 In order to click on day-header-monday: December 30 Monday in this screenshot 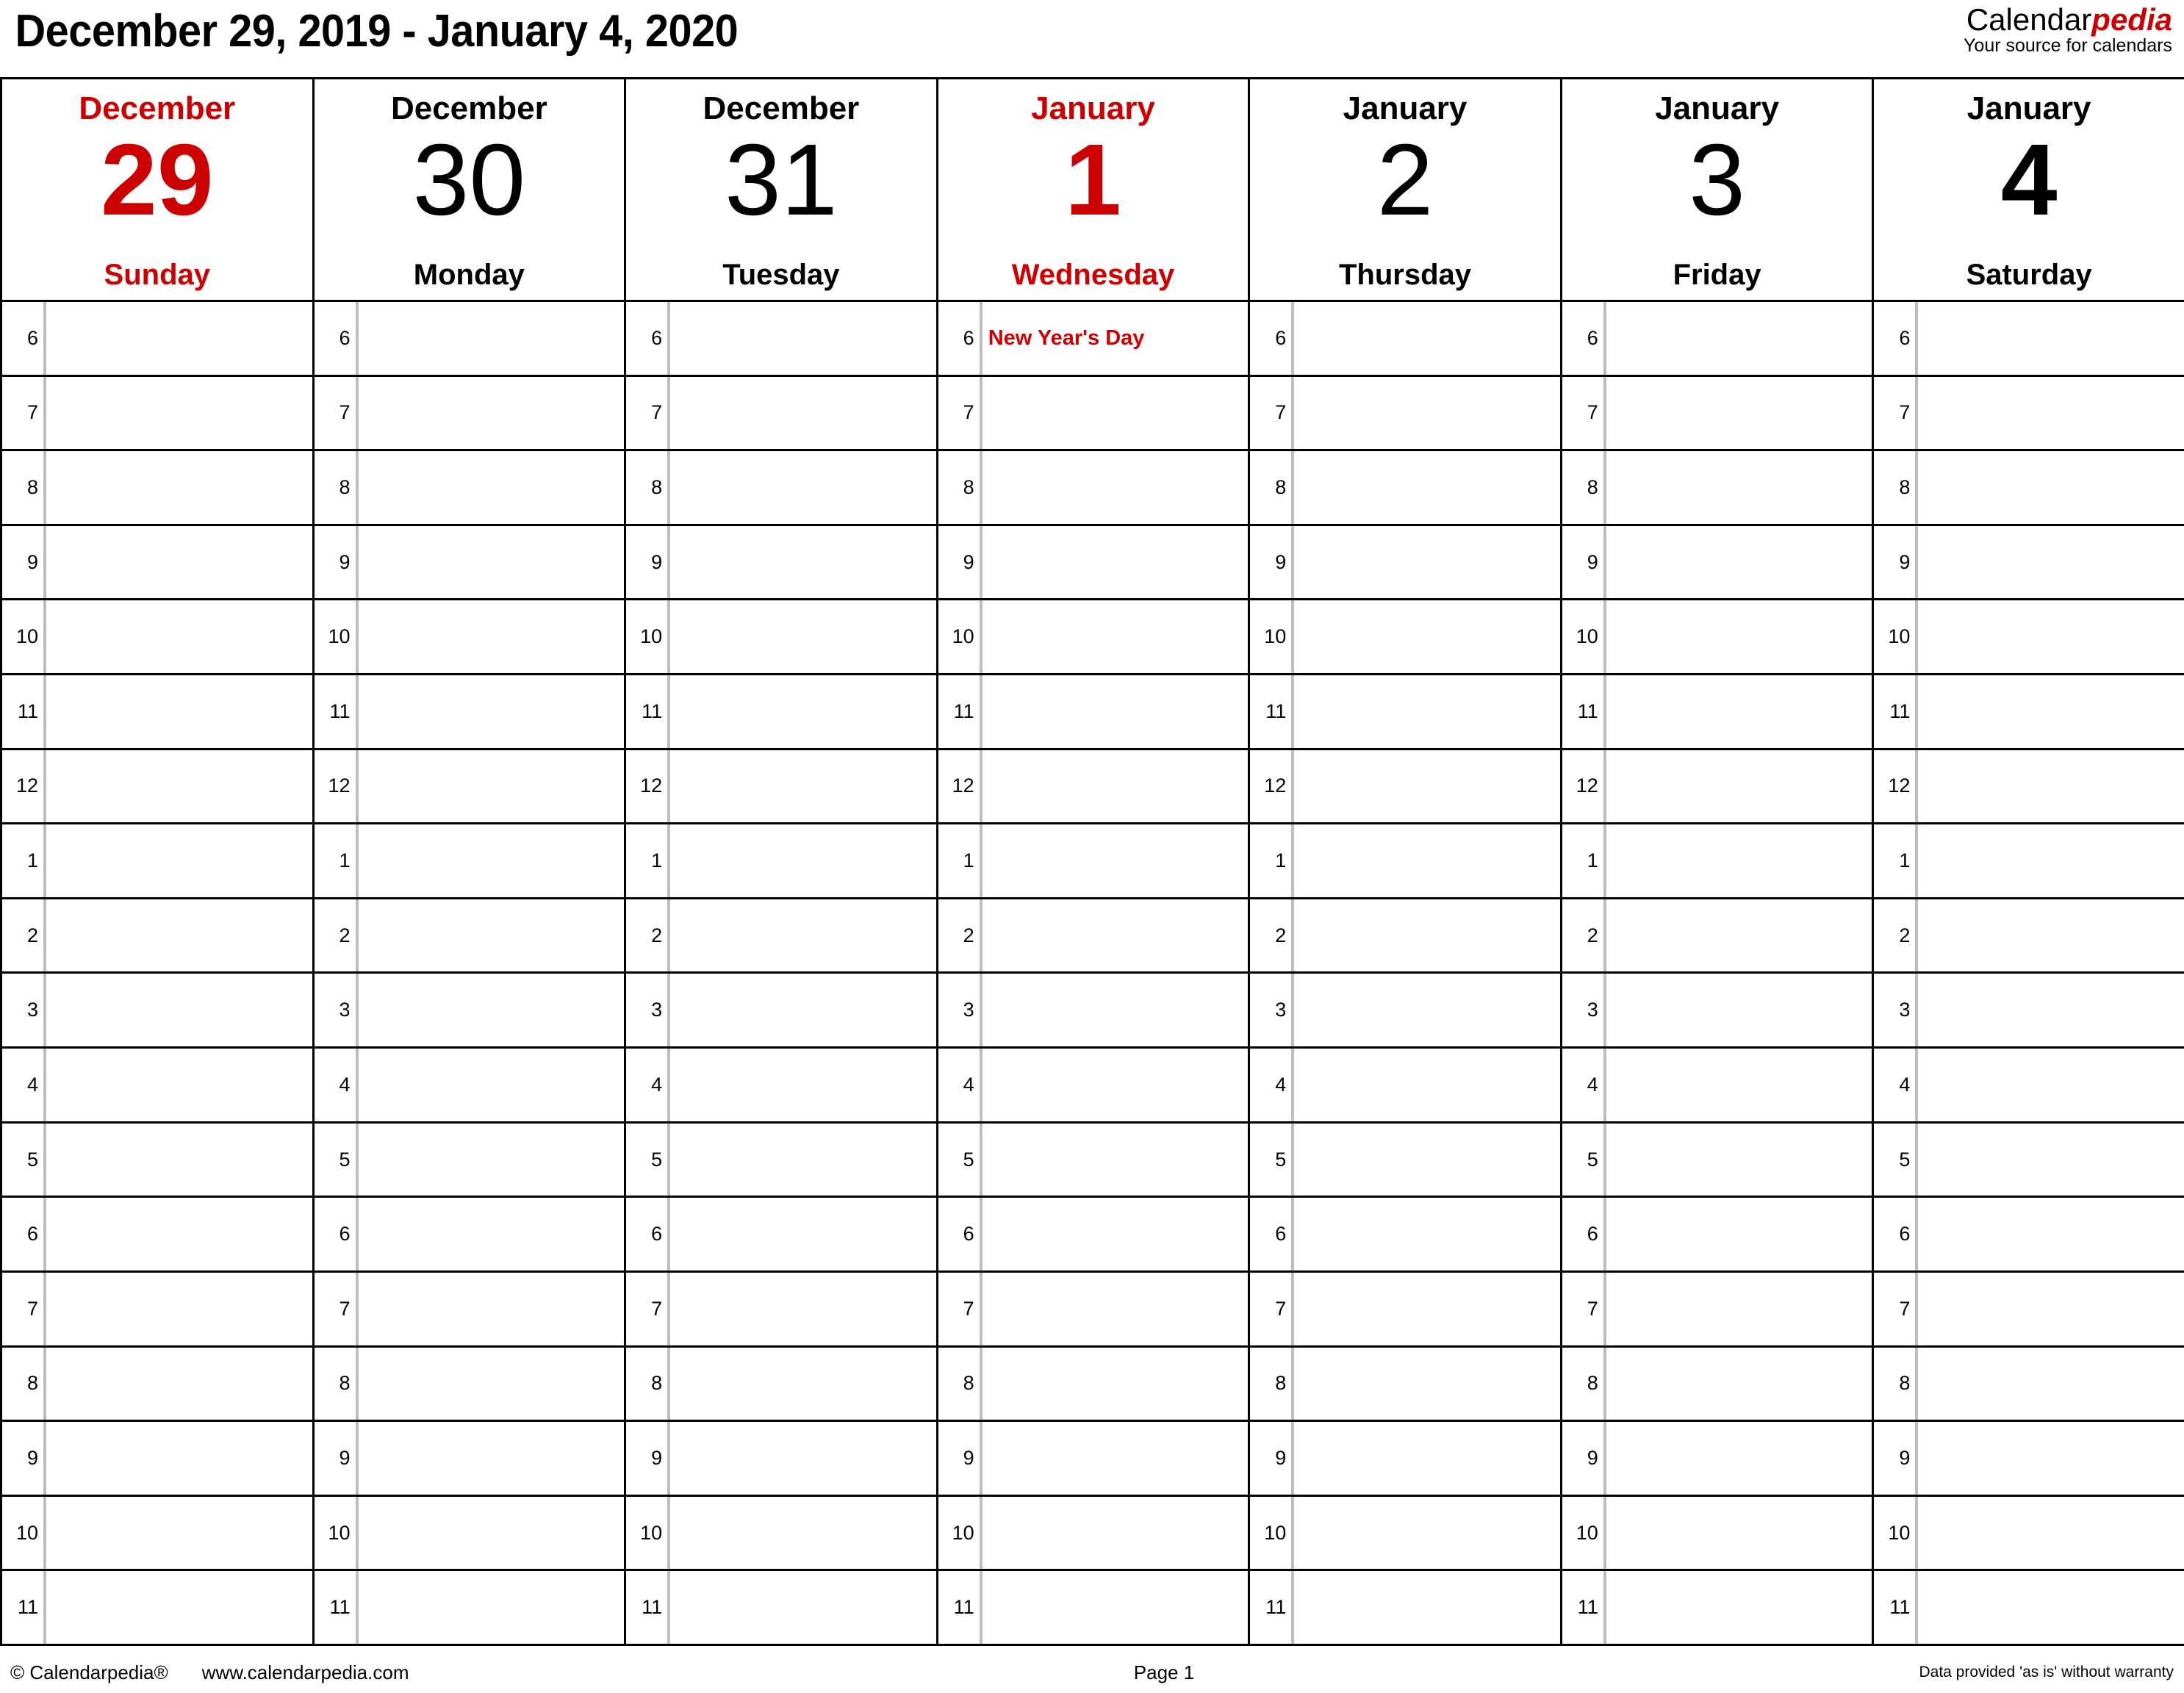, I will do `click(469, 190)`.